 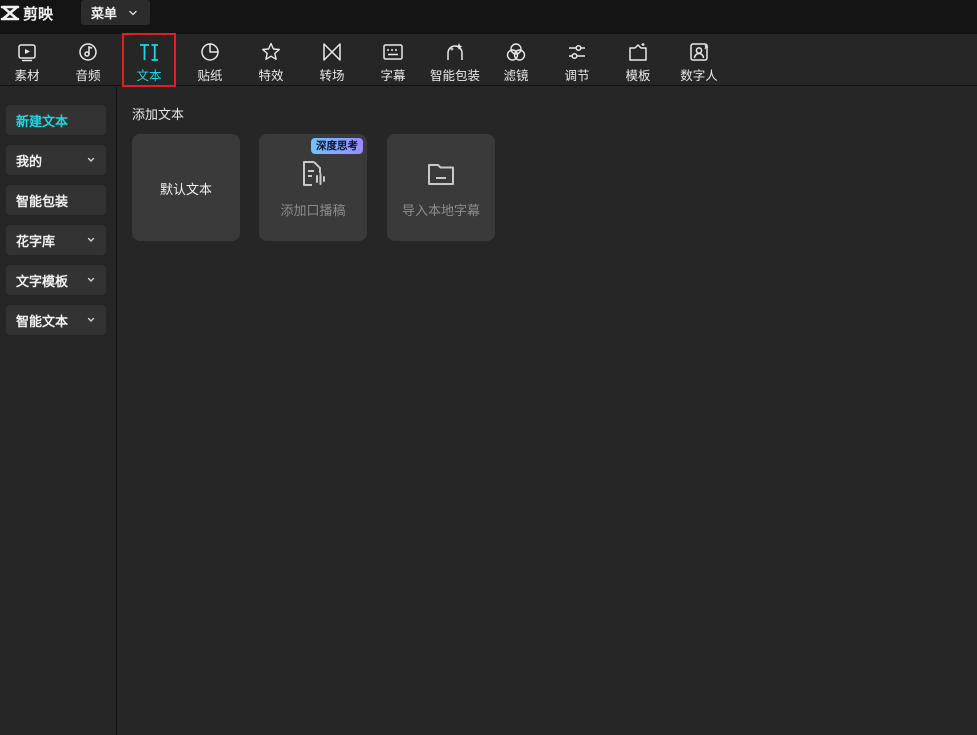 I want to click on app-name: 剪映, so click(x=38, y=13).